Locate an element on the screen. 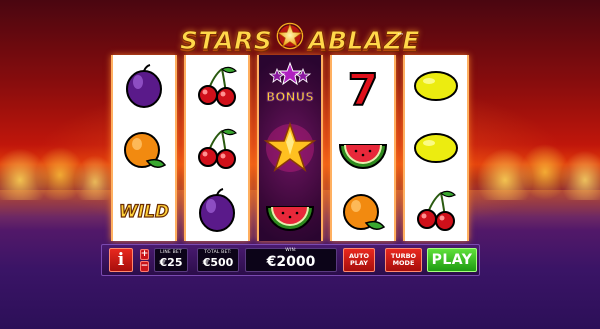 Image resolution: width=600 pixels, height=329 pixels. play-button: PLAY is located at coordinates (452, 260).